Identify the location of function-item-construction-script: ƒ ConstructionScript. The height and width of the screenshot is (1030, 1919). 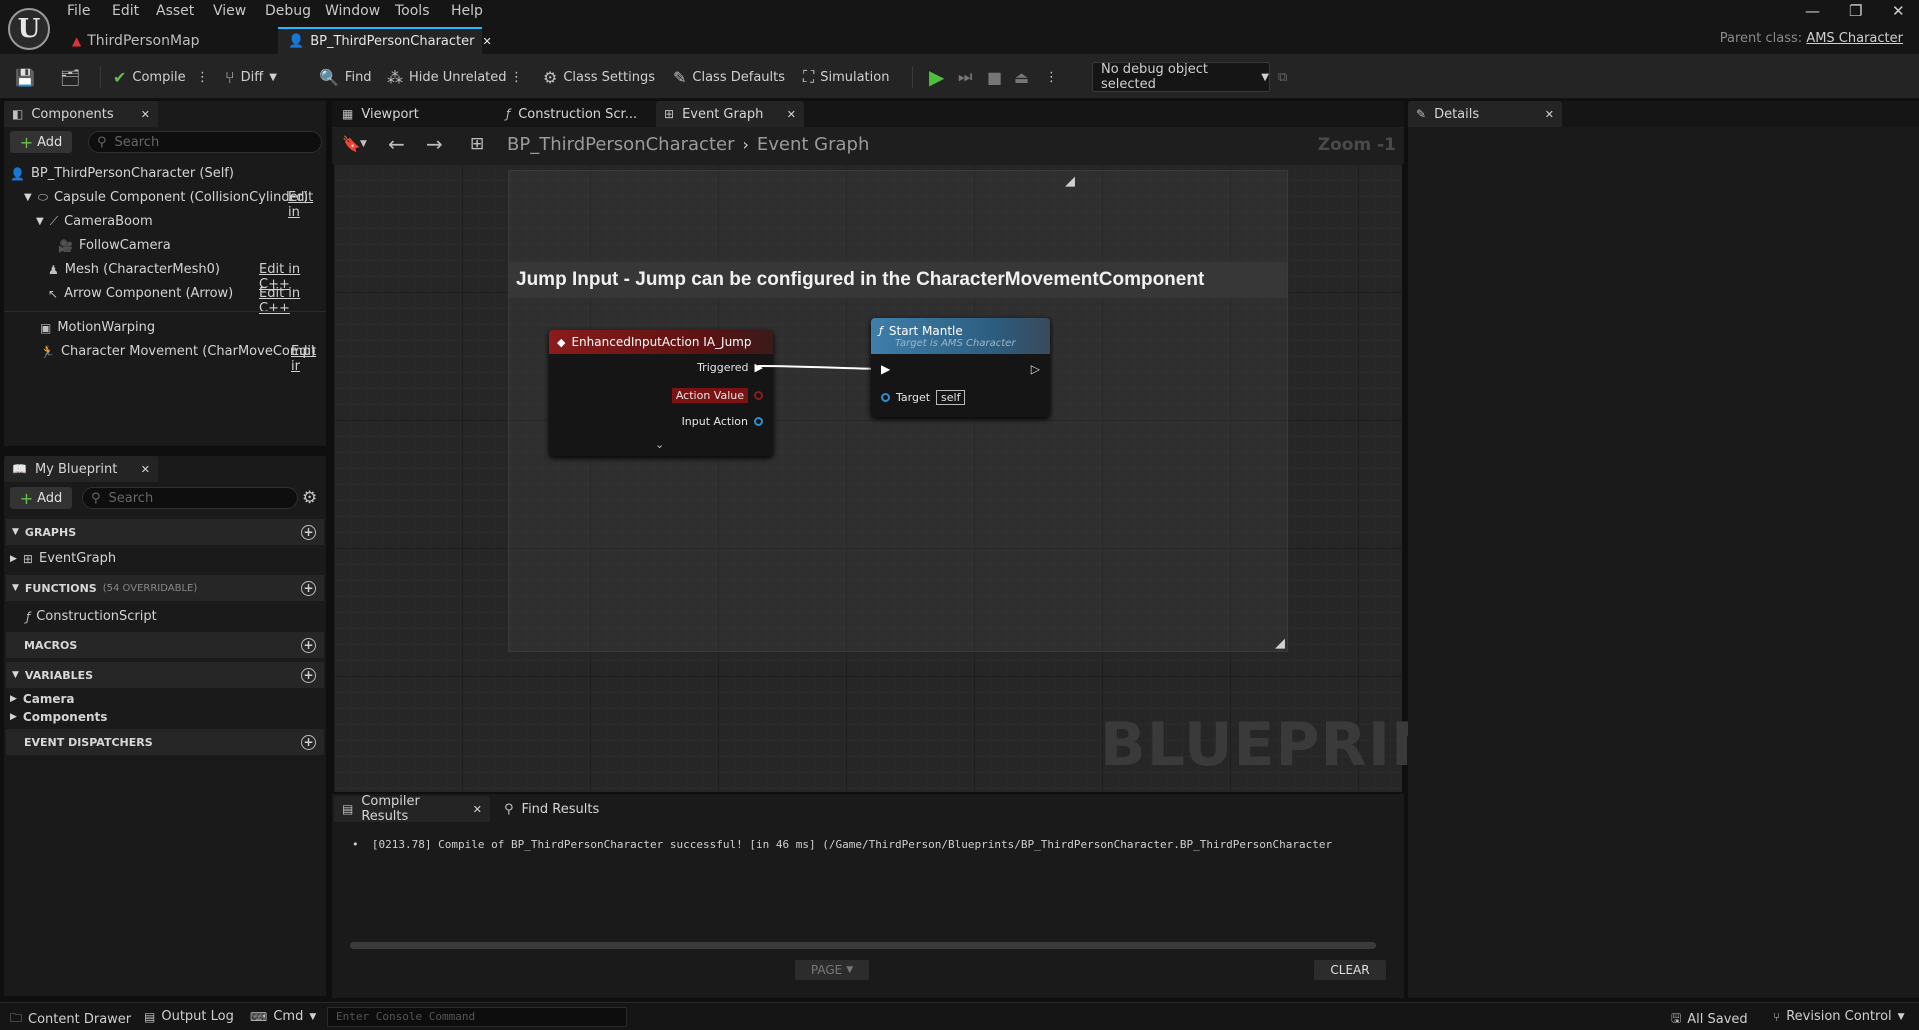
(91, 616).